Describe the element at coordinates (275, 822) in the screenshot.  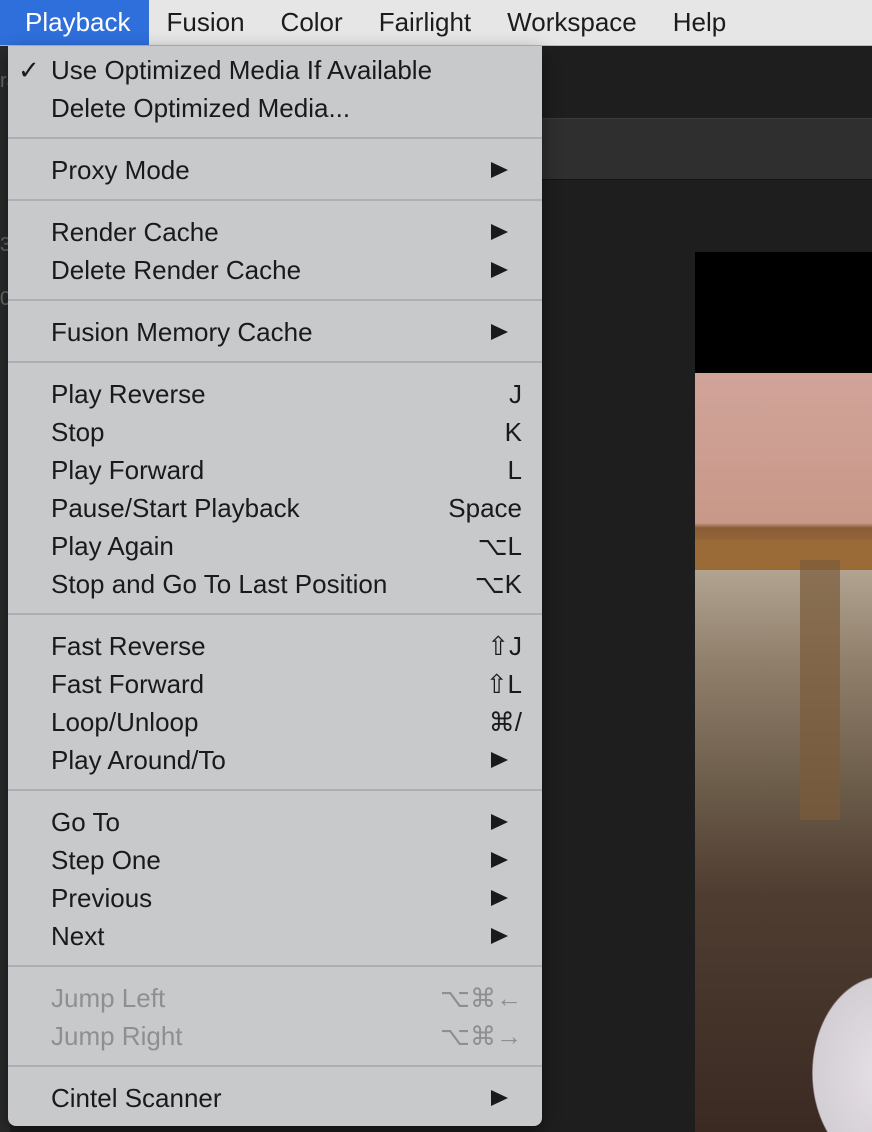
I see `menu-item-go-to: Go To` at that location.